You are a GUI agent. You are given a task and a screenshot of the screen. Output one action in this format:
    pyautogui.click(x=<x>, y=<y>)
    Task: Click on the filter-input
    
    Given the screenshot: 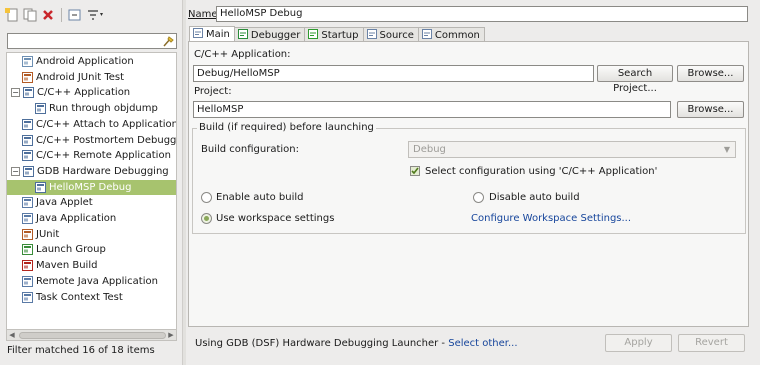 What is the action you would take?
    pyautogui.click(x=83, y=41)
    